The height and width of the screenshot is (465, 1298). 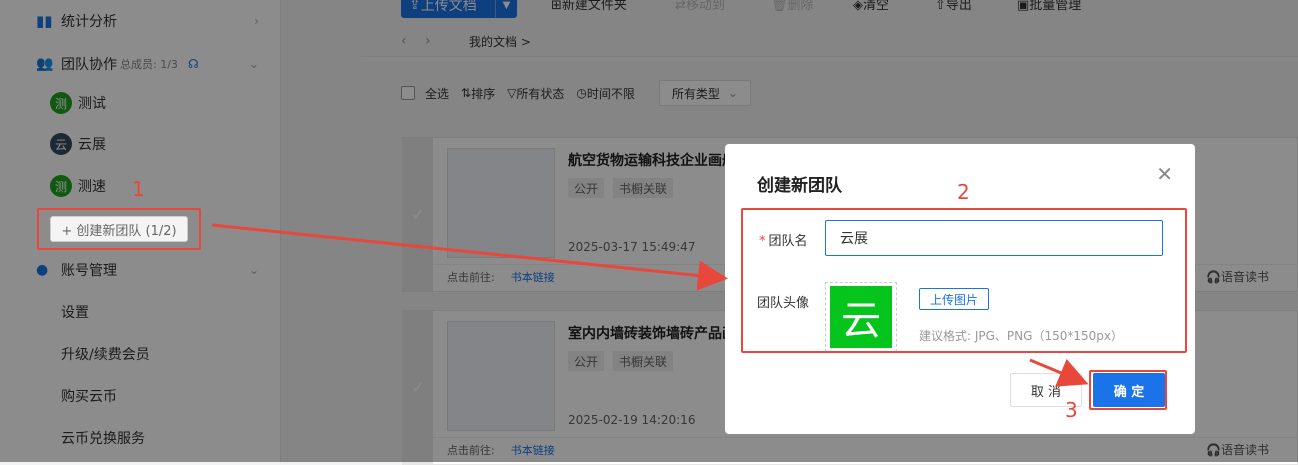 What do you see at coordinates (954, 299) in the screenshot?
I see `upload-image-button: 上传图片` at bounding box center [954, 299].